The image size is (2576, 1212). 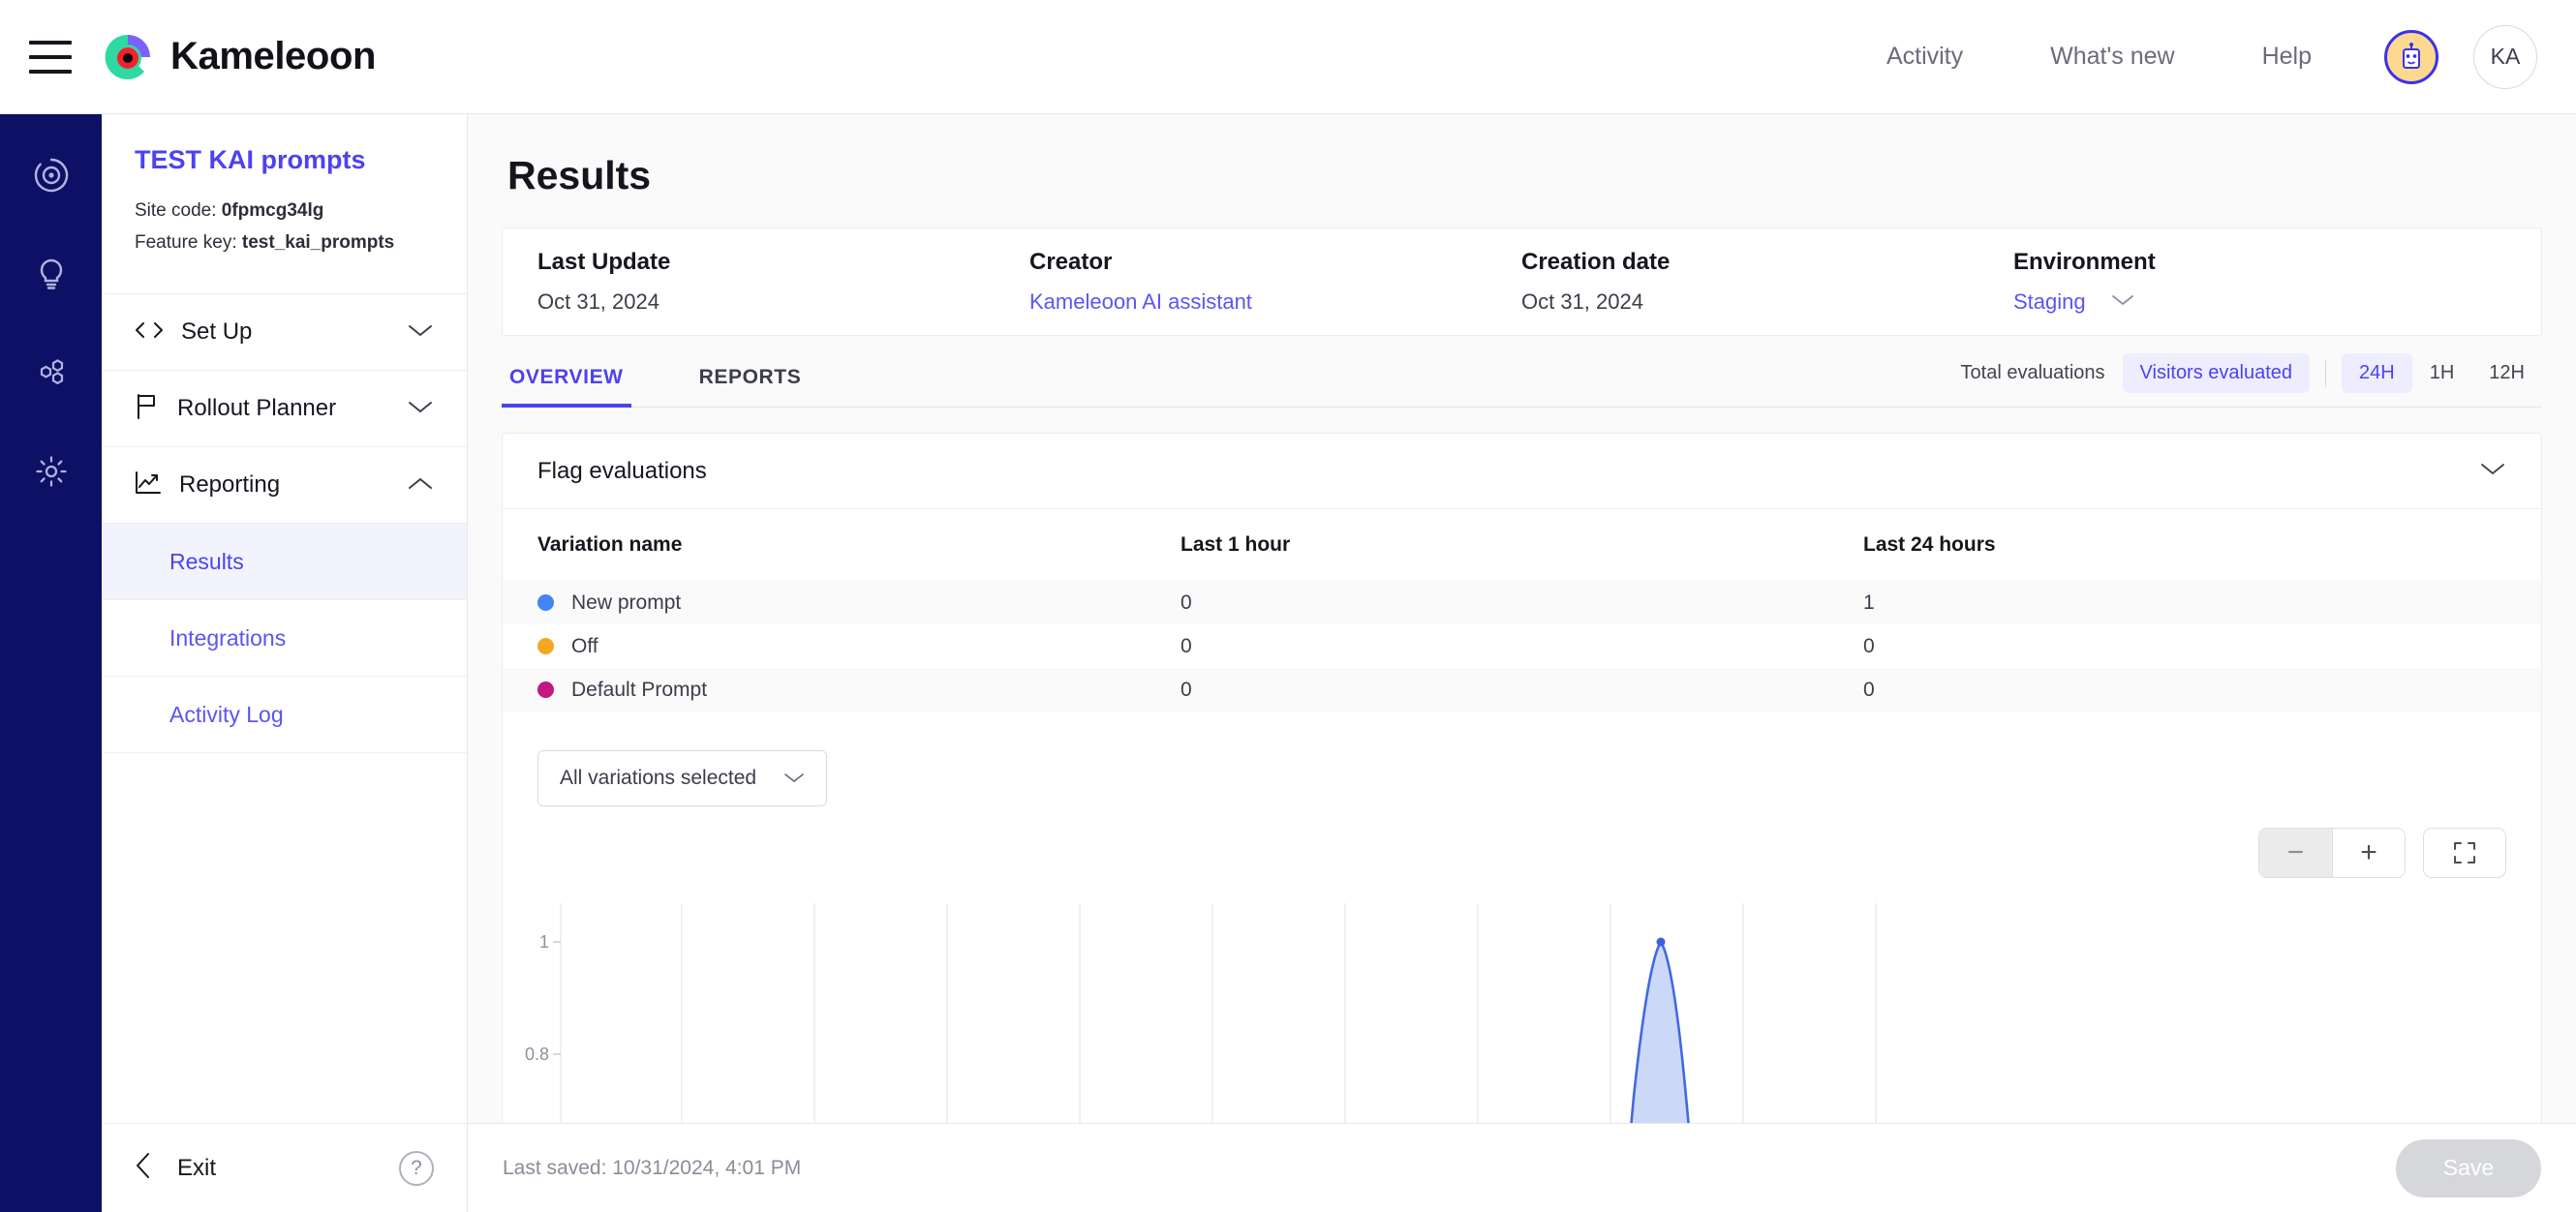 I want to click on meta-creation-date: Creation date Oct 31, 2024, so click(x=1767, y=282).